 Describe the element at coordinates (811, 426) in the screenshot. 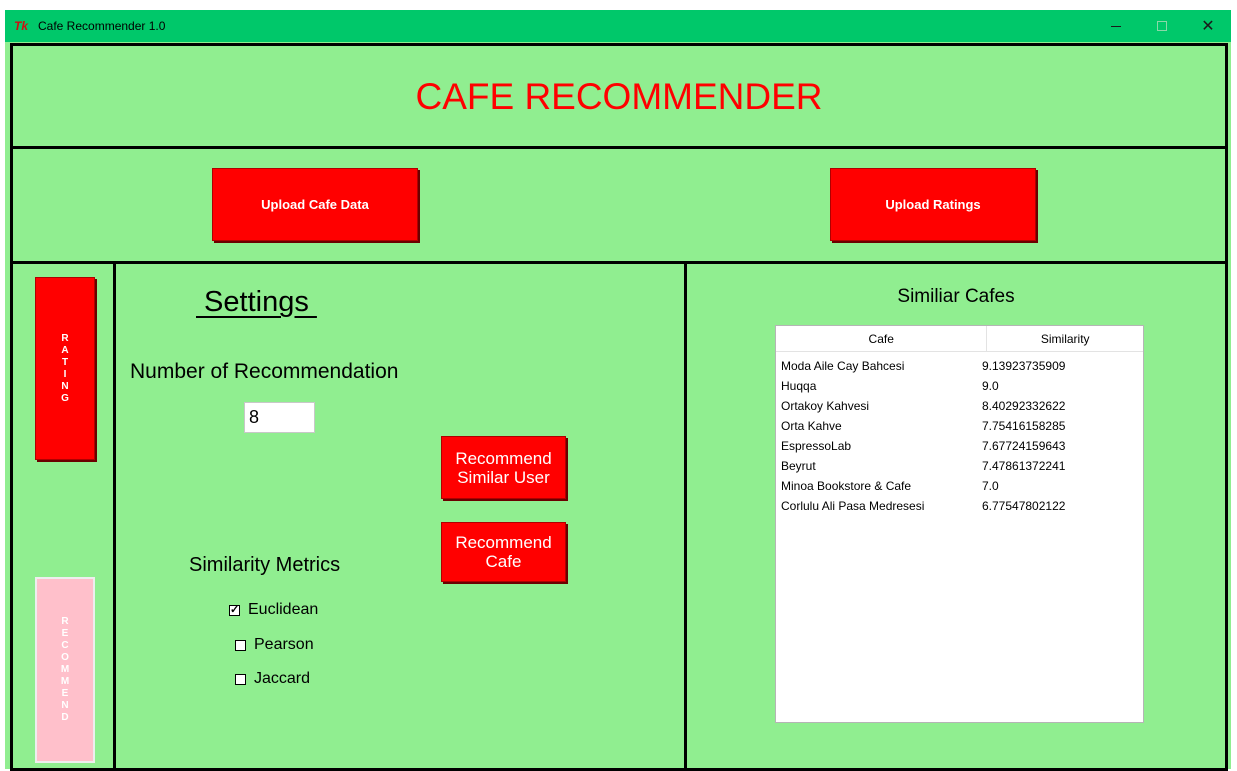

I see `cafe-cell: Orta Kahve` at that location.